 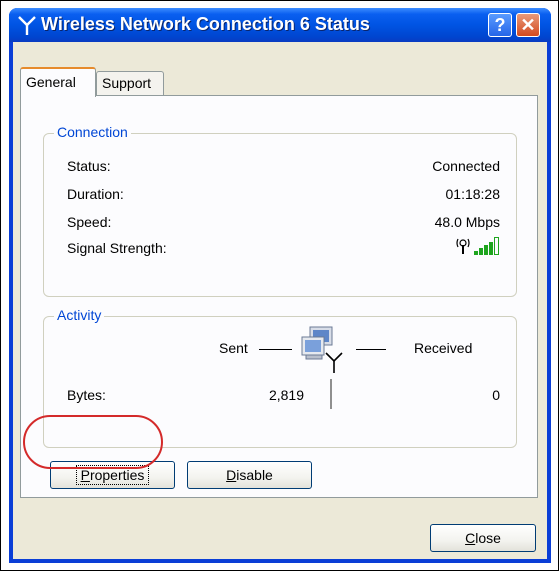 I want to click on title-close-button: ✕, so click(x=528, y=25).